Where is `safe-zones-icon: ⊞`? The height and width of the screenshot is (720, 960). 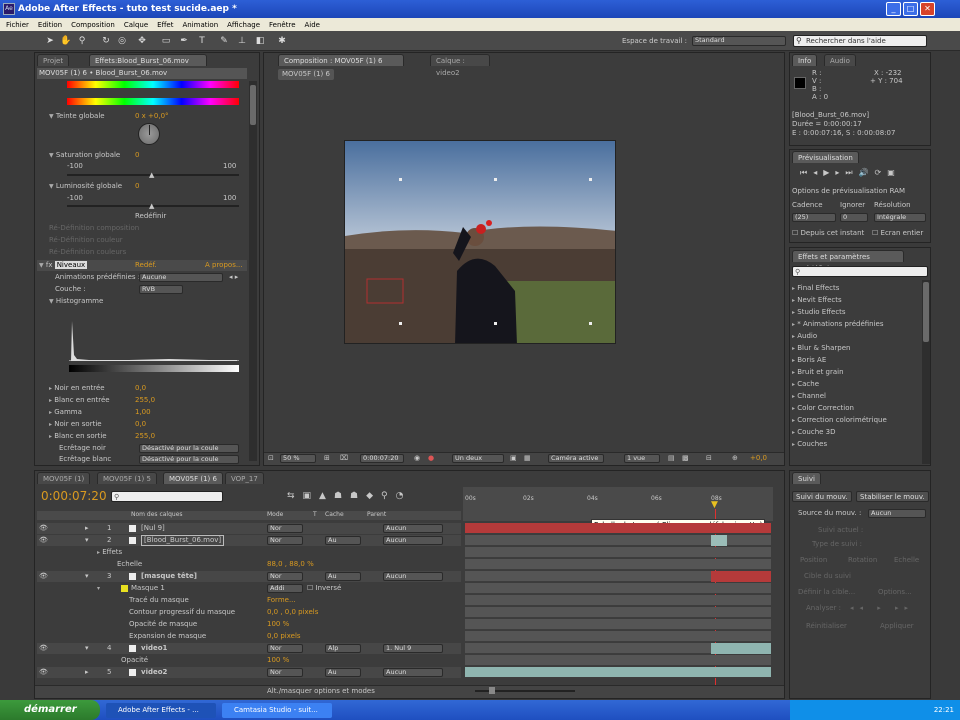 safe-zones-icon: ⊞ is located at coordinates (327, 458).